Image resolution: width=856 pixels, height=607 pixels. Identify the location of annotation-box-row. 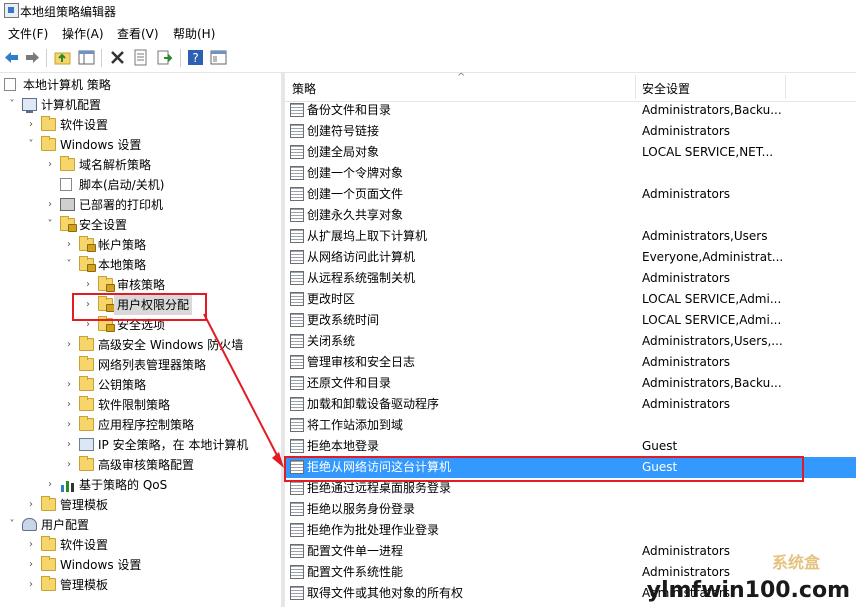
(544, 469).